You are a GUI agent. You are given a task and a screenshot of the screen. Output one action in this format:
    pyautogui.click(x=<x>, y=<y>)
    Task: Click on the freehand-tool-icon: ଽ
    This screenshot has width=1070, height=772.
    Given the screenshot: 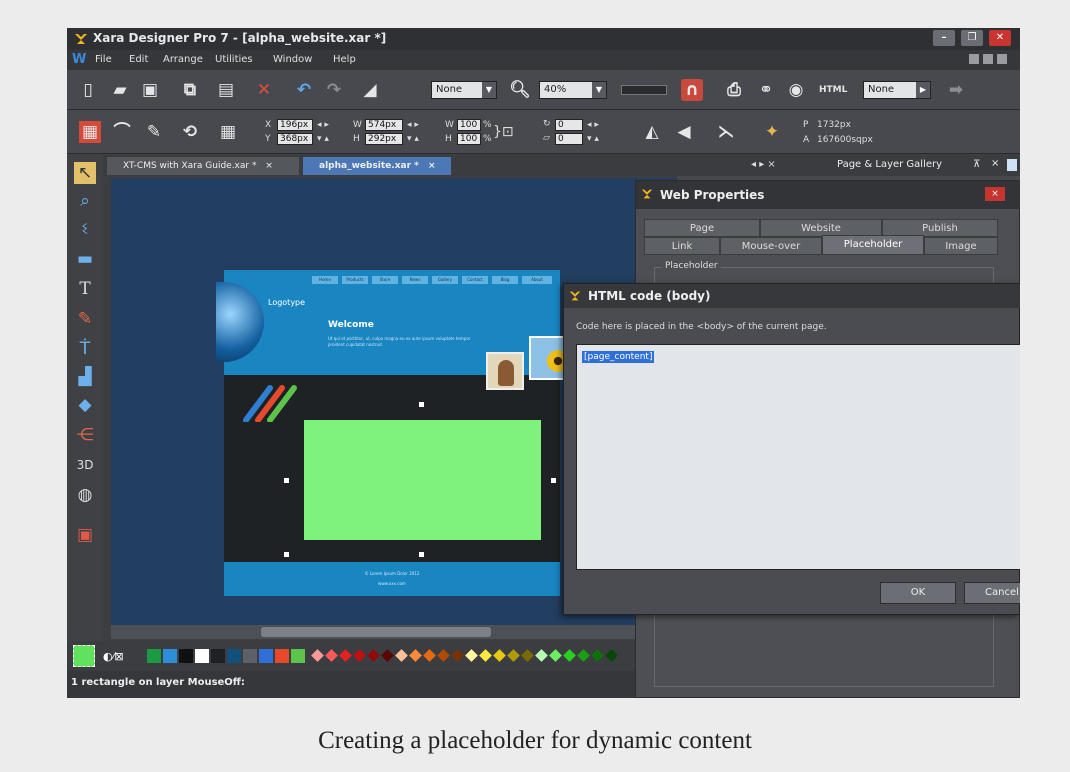 What is the action you would take?
    pyautogui.click(x=85, y=229)
    